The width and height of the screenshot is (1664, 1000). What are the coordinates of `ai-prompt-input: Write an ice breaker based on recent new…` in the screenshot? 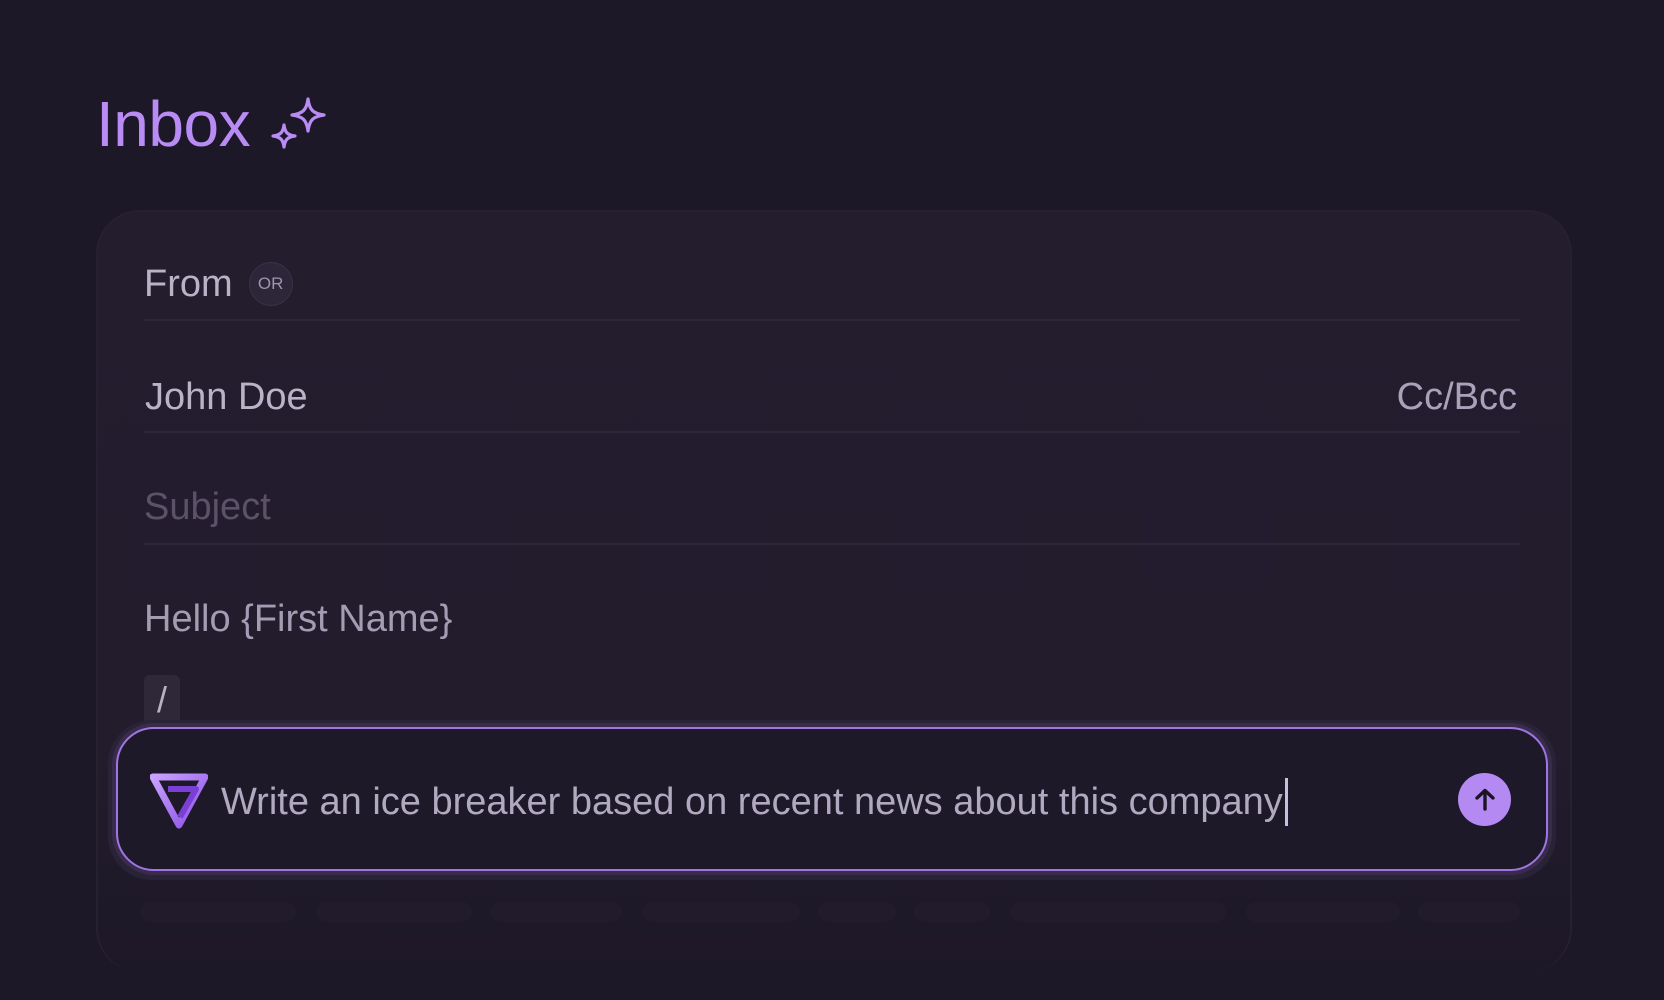 It's located at (754, 802).